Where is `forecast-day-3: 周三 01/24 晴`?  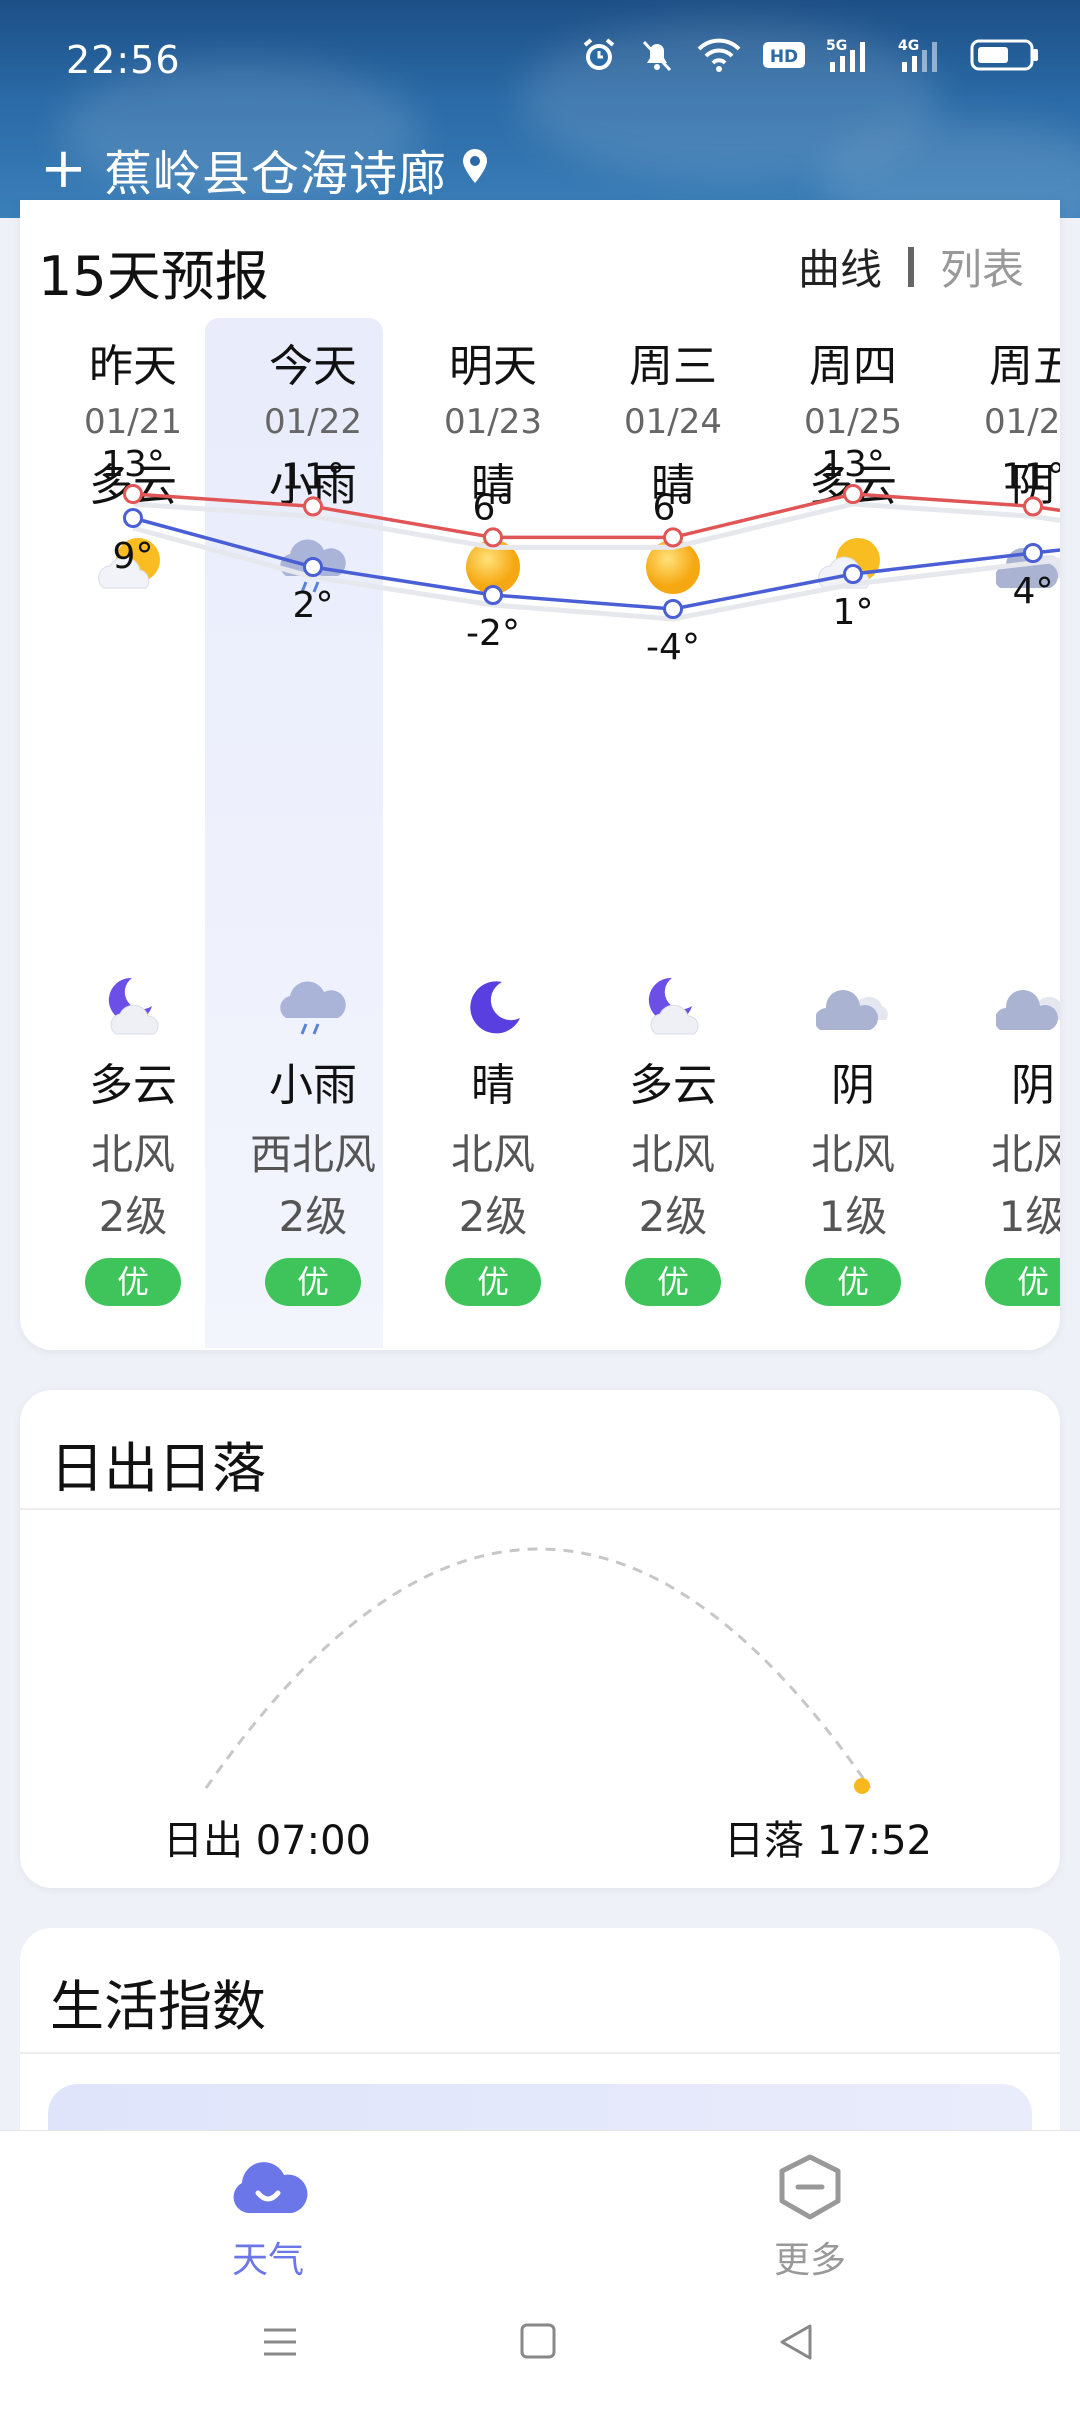 forecast-day-3: 周三 01/24 晴 is located at coordinates (673, 467).